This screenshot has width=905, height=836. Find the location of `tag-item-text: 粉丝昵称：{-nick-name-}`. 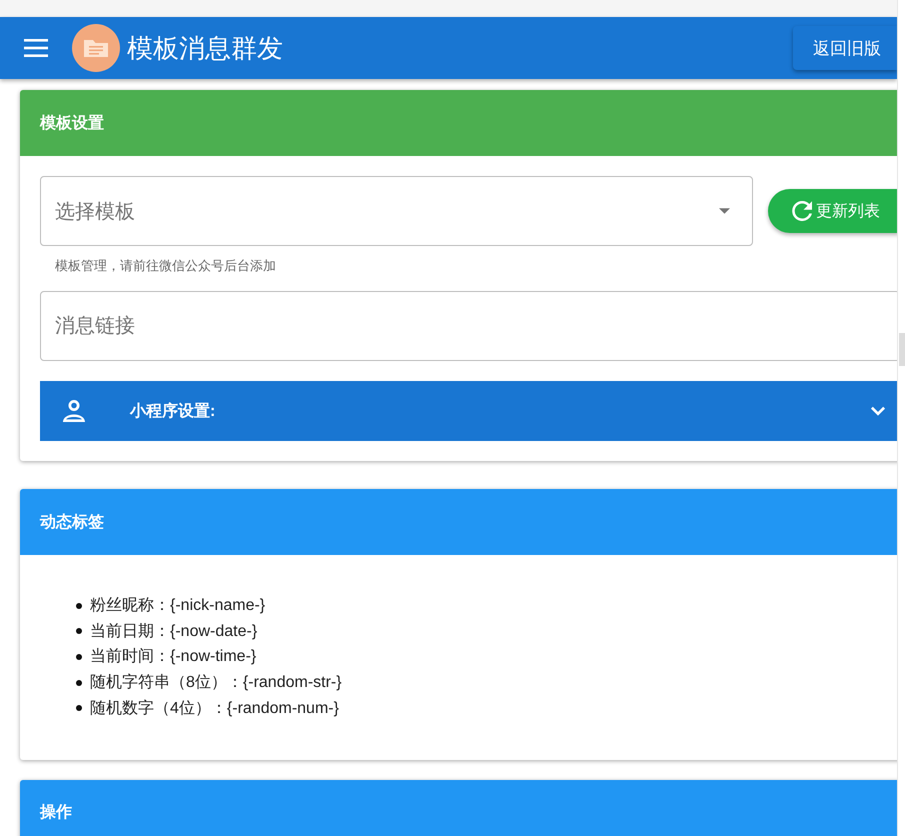

tag-item-text: 粉丝昵称：{-nick-name-} is located at coordinates (178, 606).